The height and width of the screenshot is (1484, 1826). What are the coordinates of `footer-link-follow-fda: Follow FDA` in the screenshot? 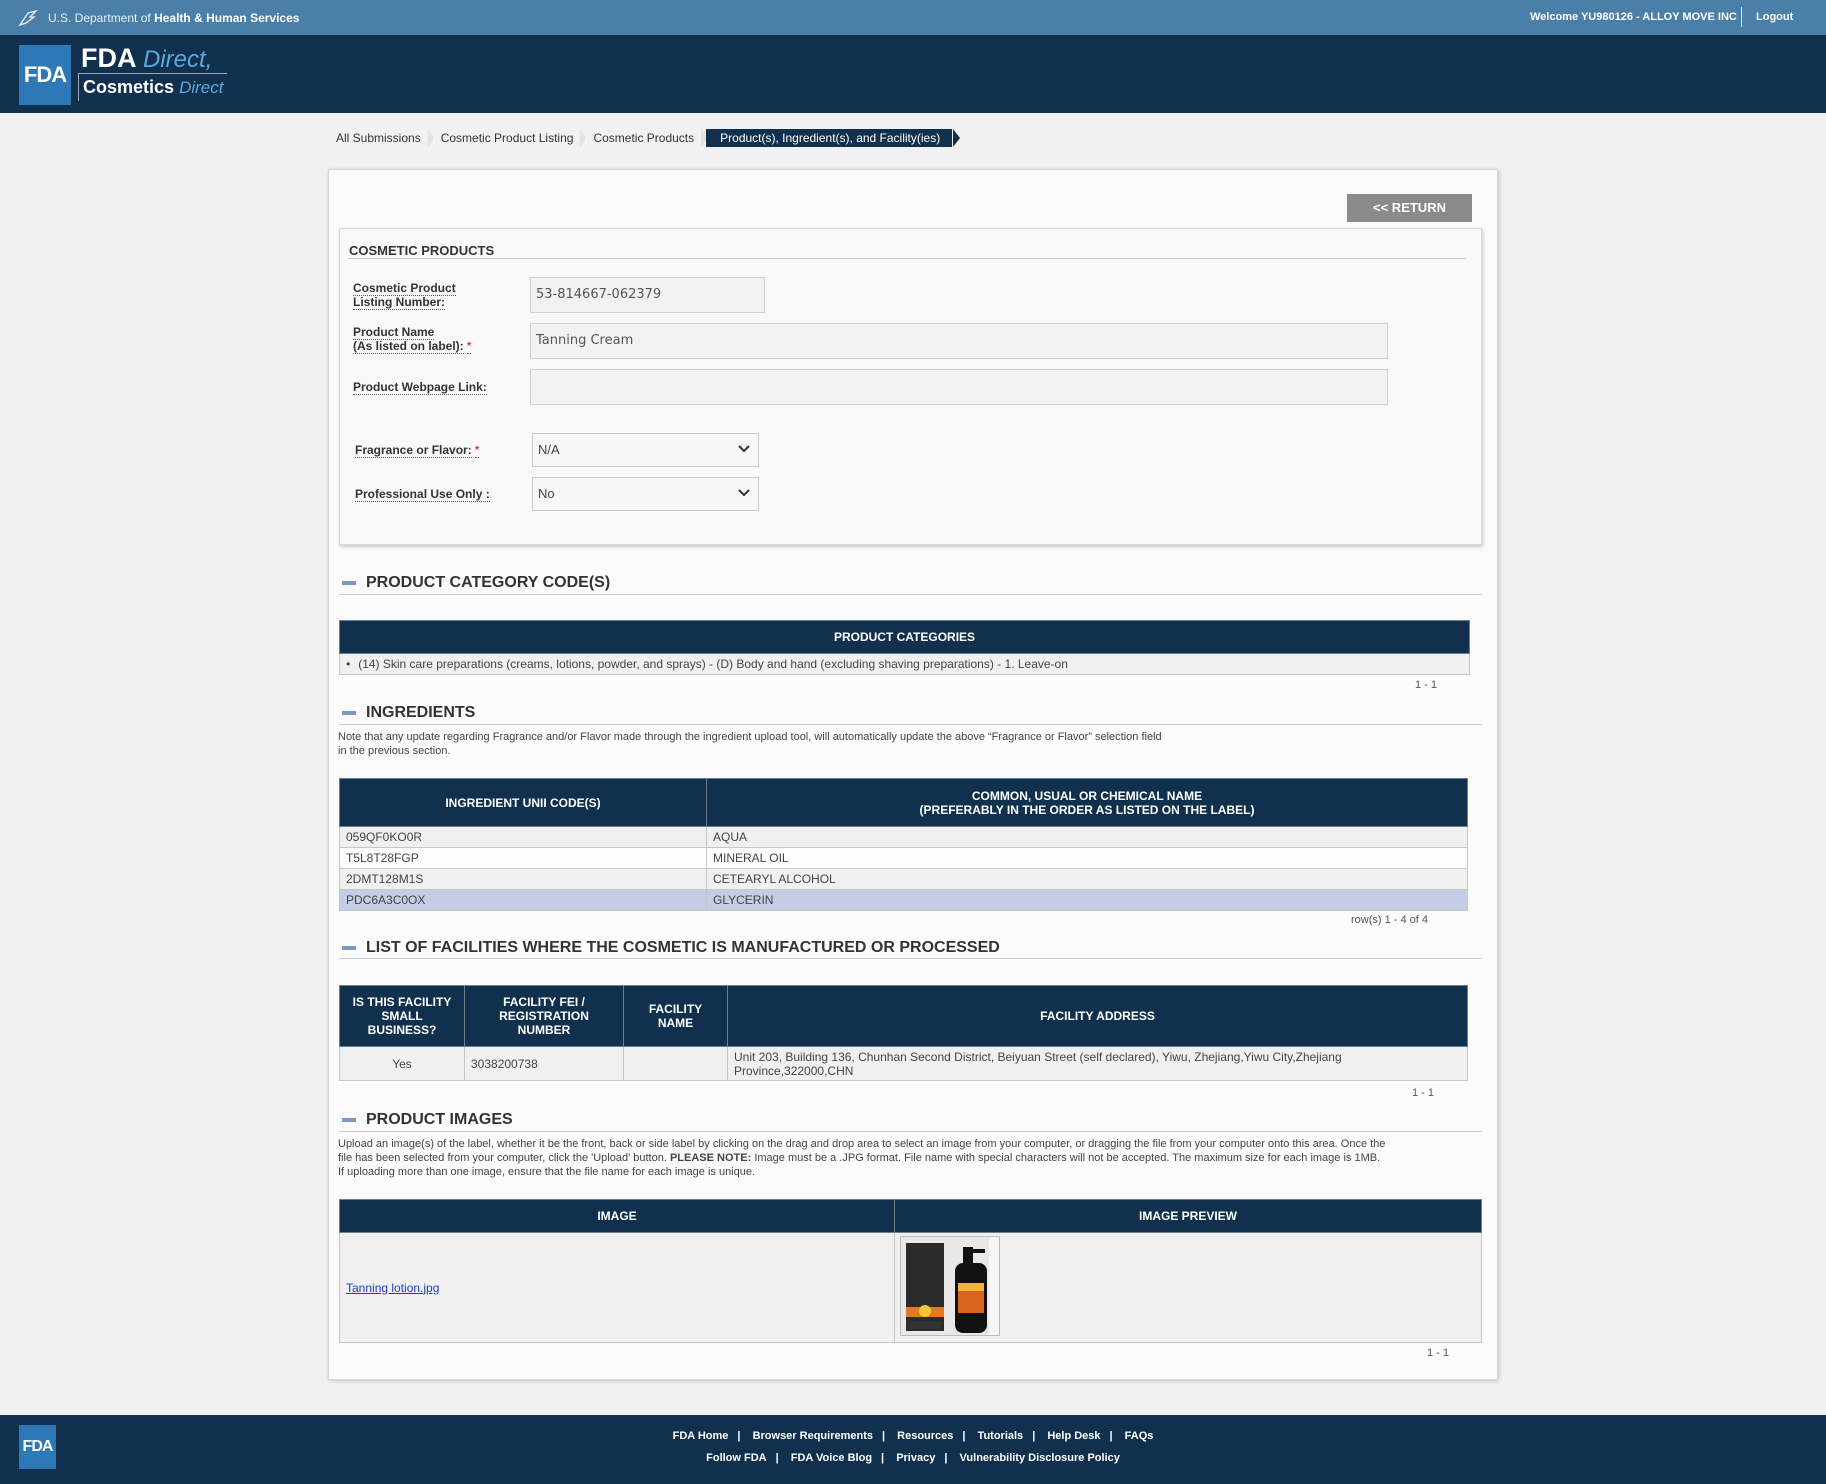 It's located at (736, 1458).